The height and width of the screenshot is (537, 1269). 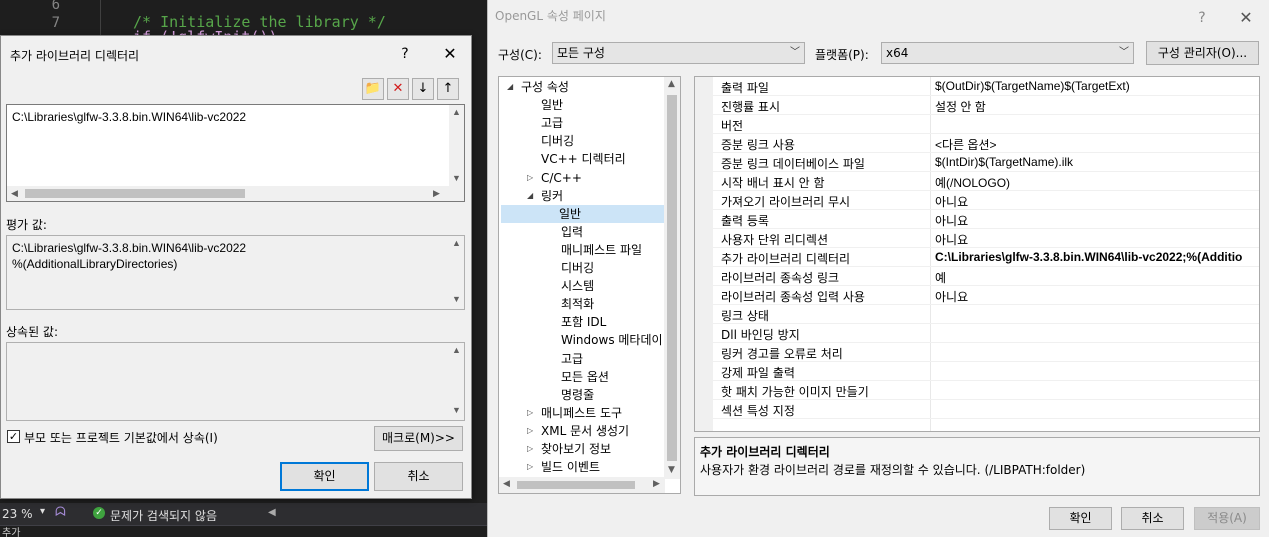 I want to click on config-dropdown: 모든 구성 ﹀, so click(x=678, y=53).